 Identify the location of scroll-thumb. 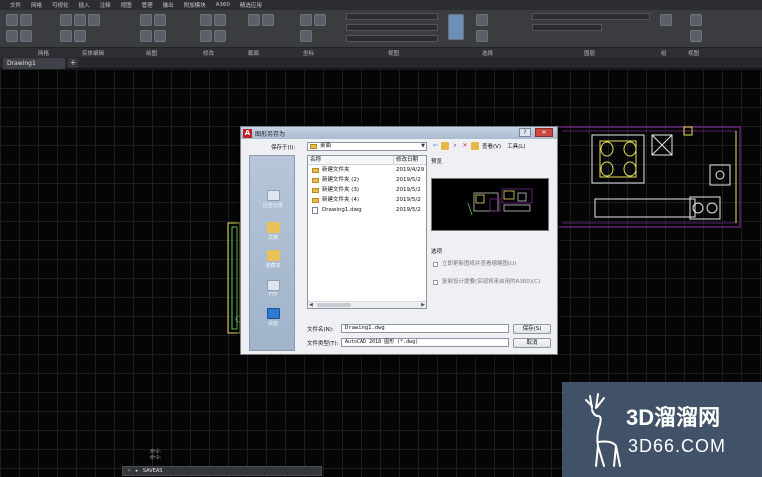
(334, 305).